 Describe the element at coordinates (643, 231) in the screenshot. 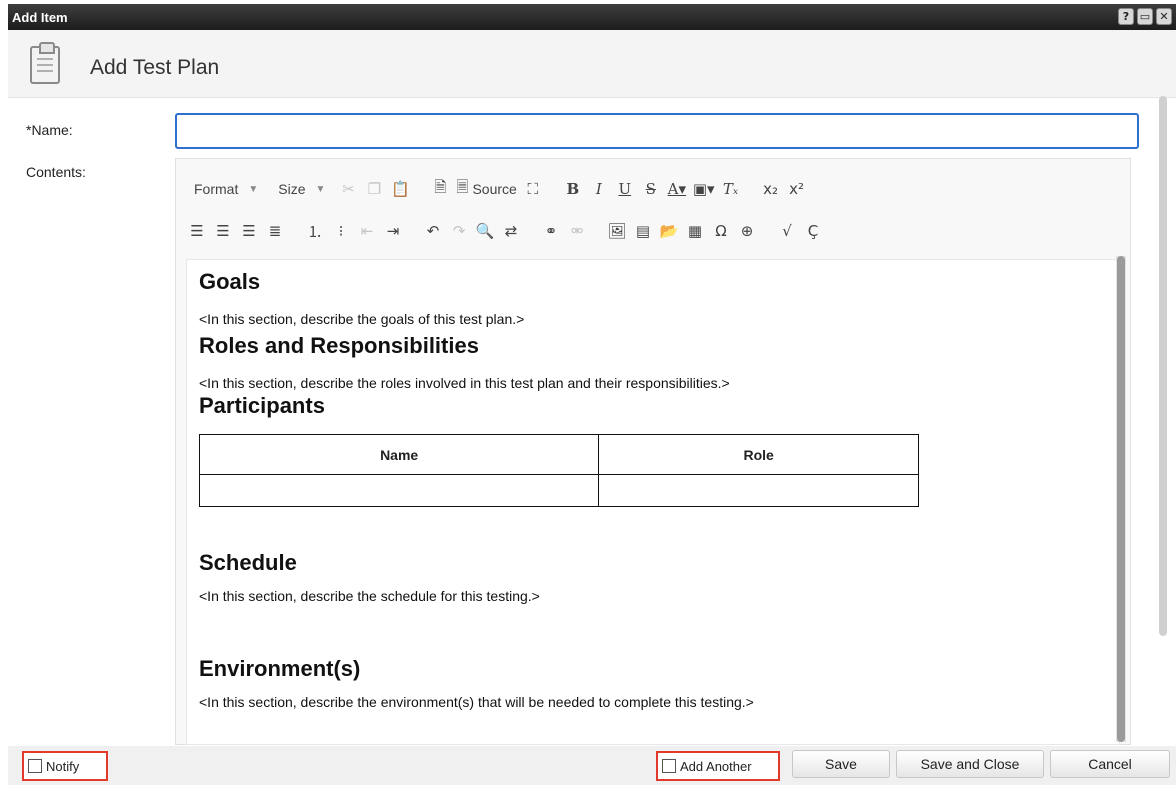

I see `insert-image-icon: ▤` at that location.